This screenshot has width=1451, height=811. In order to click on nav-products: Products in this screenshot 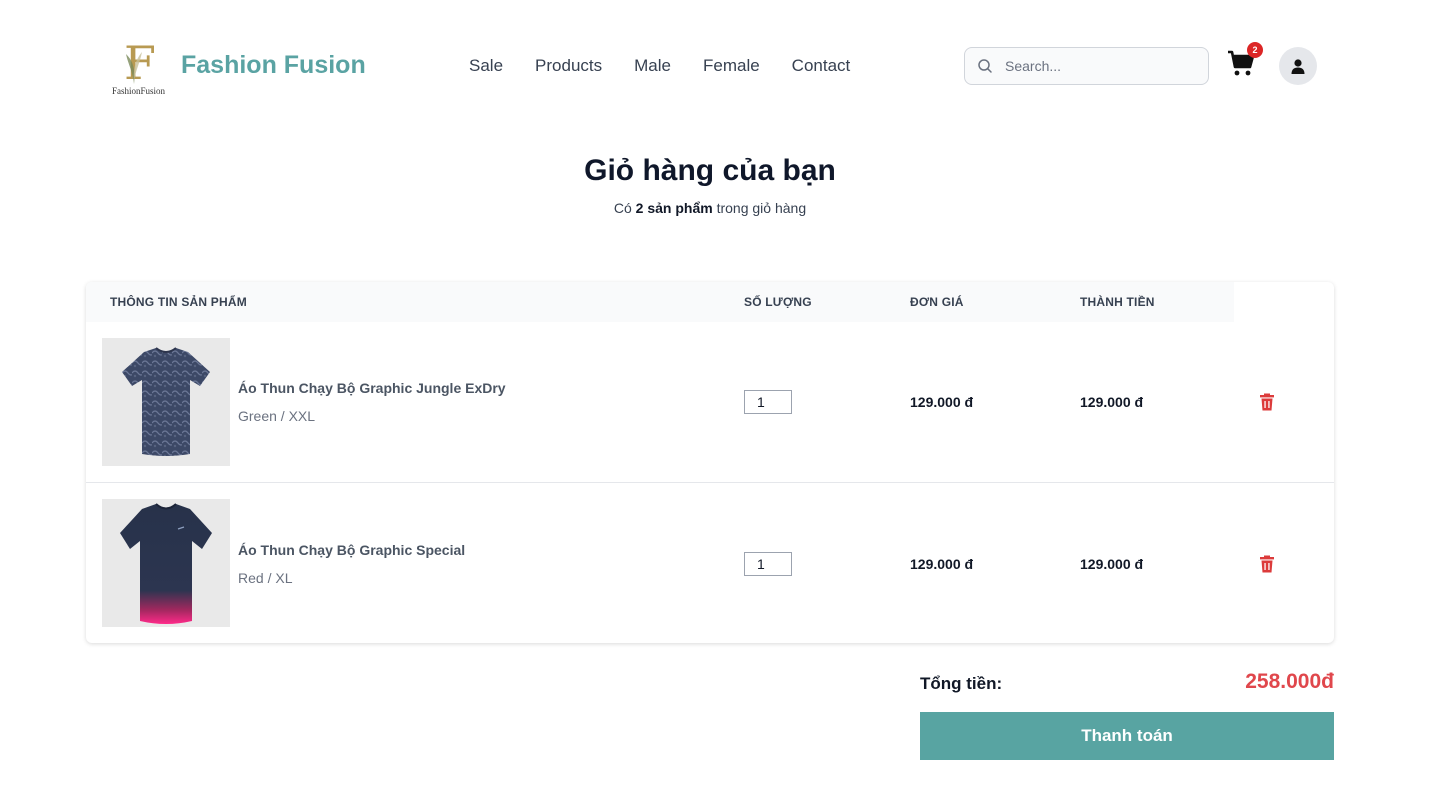, I will do `click(568, 66)`.